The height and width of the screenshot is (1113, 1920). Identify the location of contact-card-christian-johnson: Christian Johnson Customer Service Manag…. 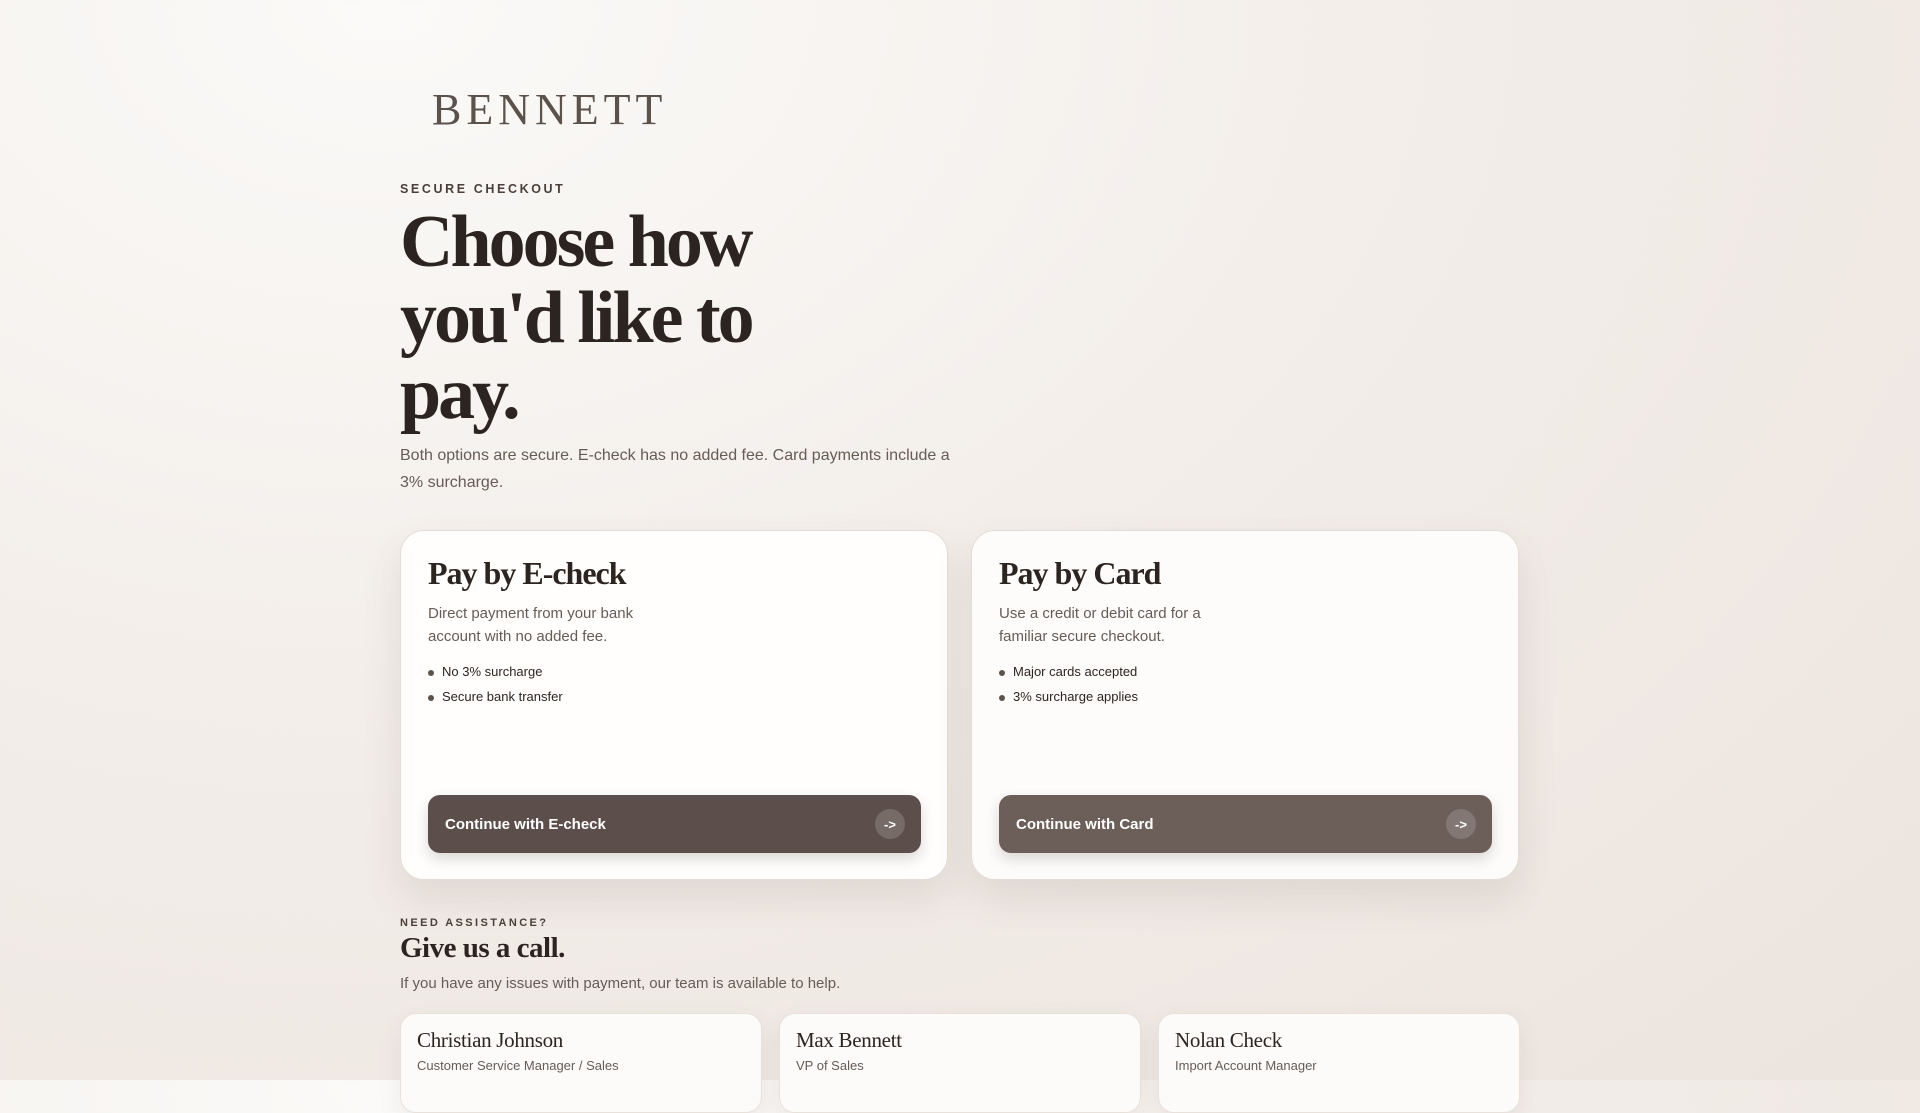
(581, 1063).